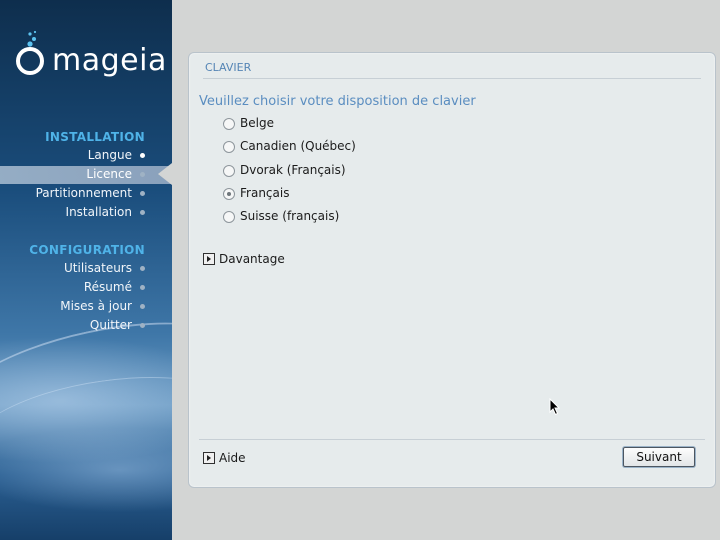 The width and height of the screenshot is (720, 540). Describe the element at coordinates (142, 174) in the screenshot. I see `step-current-icon` at that location.